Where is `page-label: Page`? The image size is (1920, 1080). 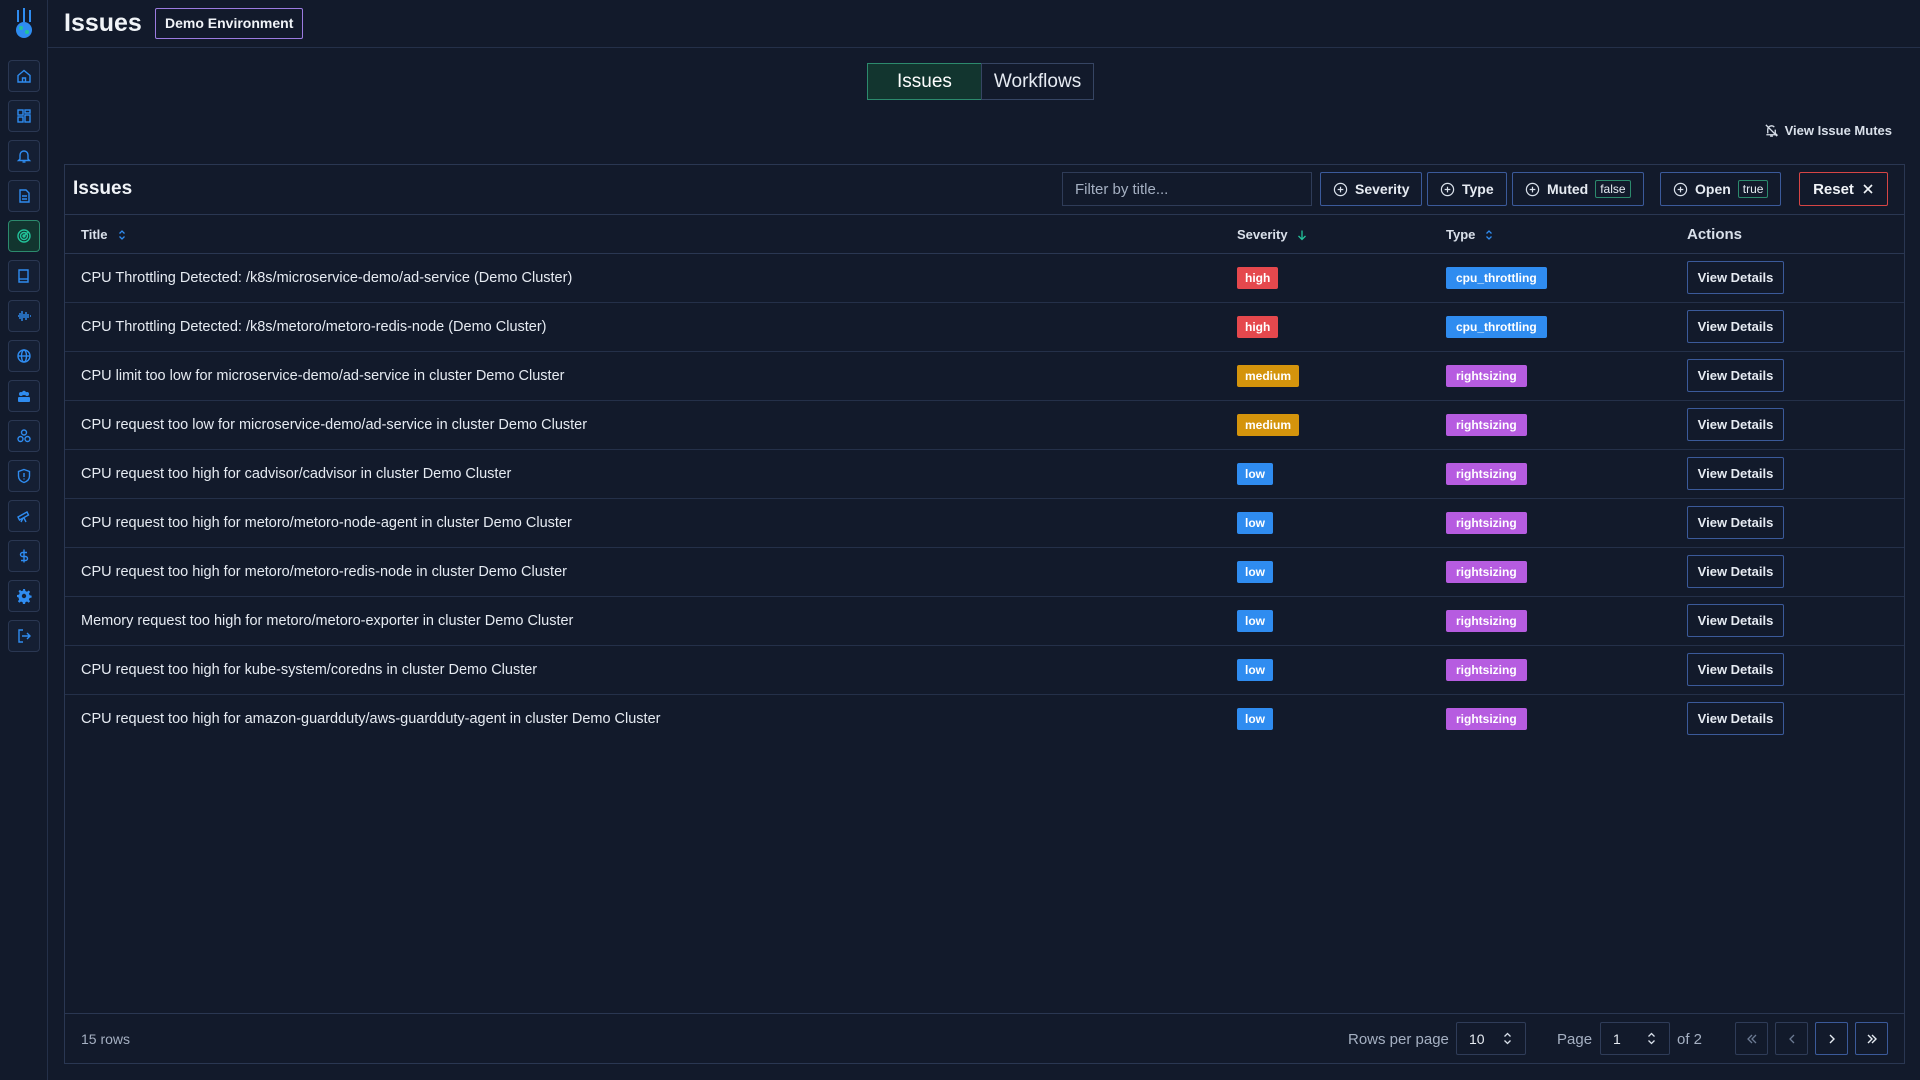
page-label: Page is located at coordinates (1575, 1039).